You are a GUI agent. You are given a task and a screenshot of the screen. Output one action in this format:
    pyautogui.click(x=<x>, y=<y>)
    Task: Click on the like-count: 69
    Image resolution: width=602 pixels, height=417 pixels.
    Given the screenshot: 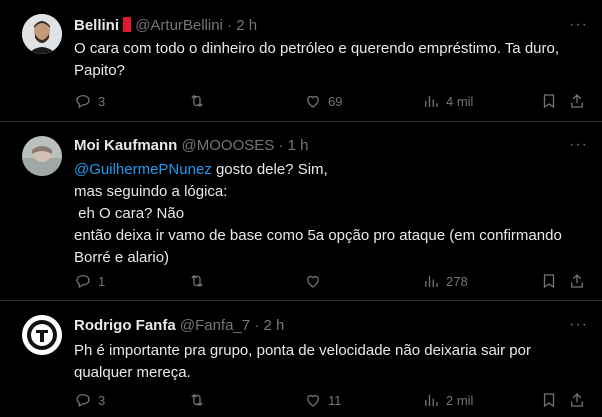 What is the action you would take?
    pyautogui.click(x=335, y=101)
    